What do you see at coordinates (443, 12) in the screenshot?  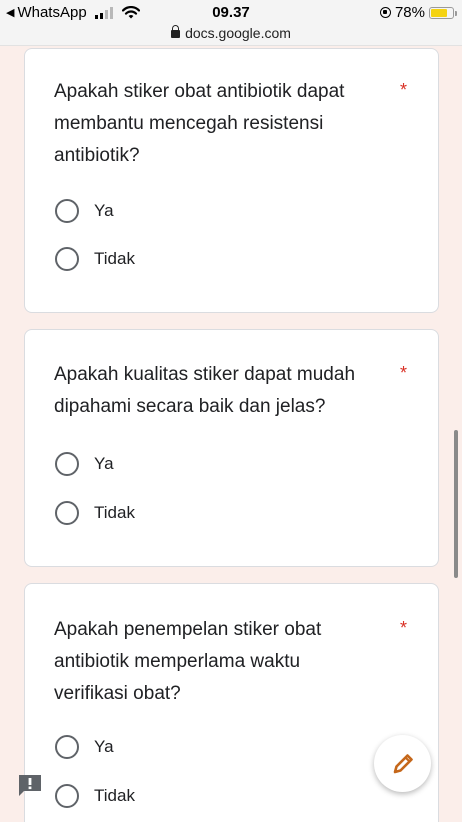 I see `battery-icon` at bounding box center [443, 12].